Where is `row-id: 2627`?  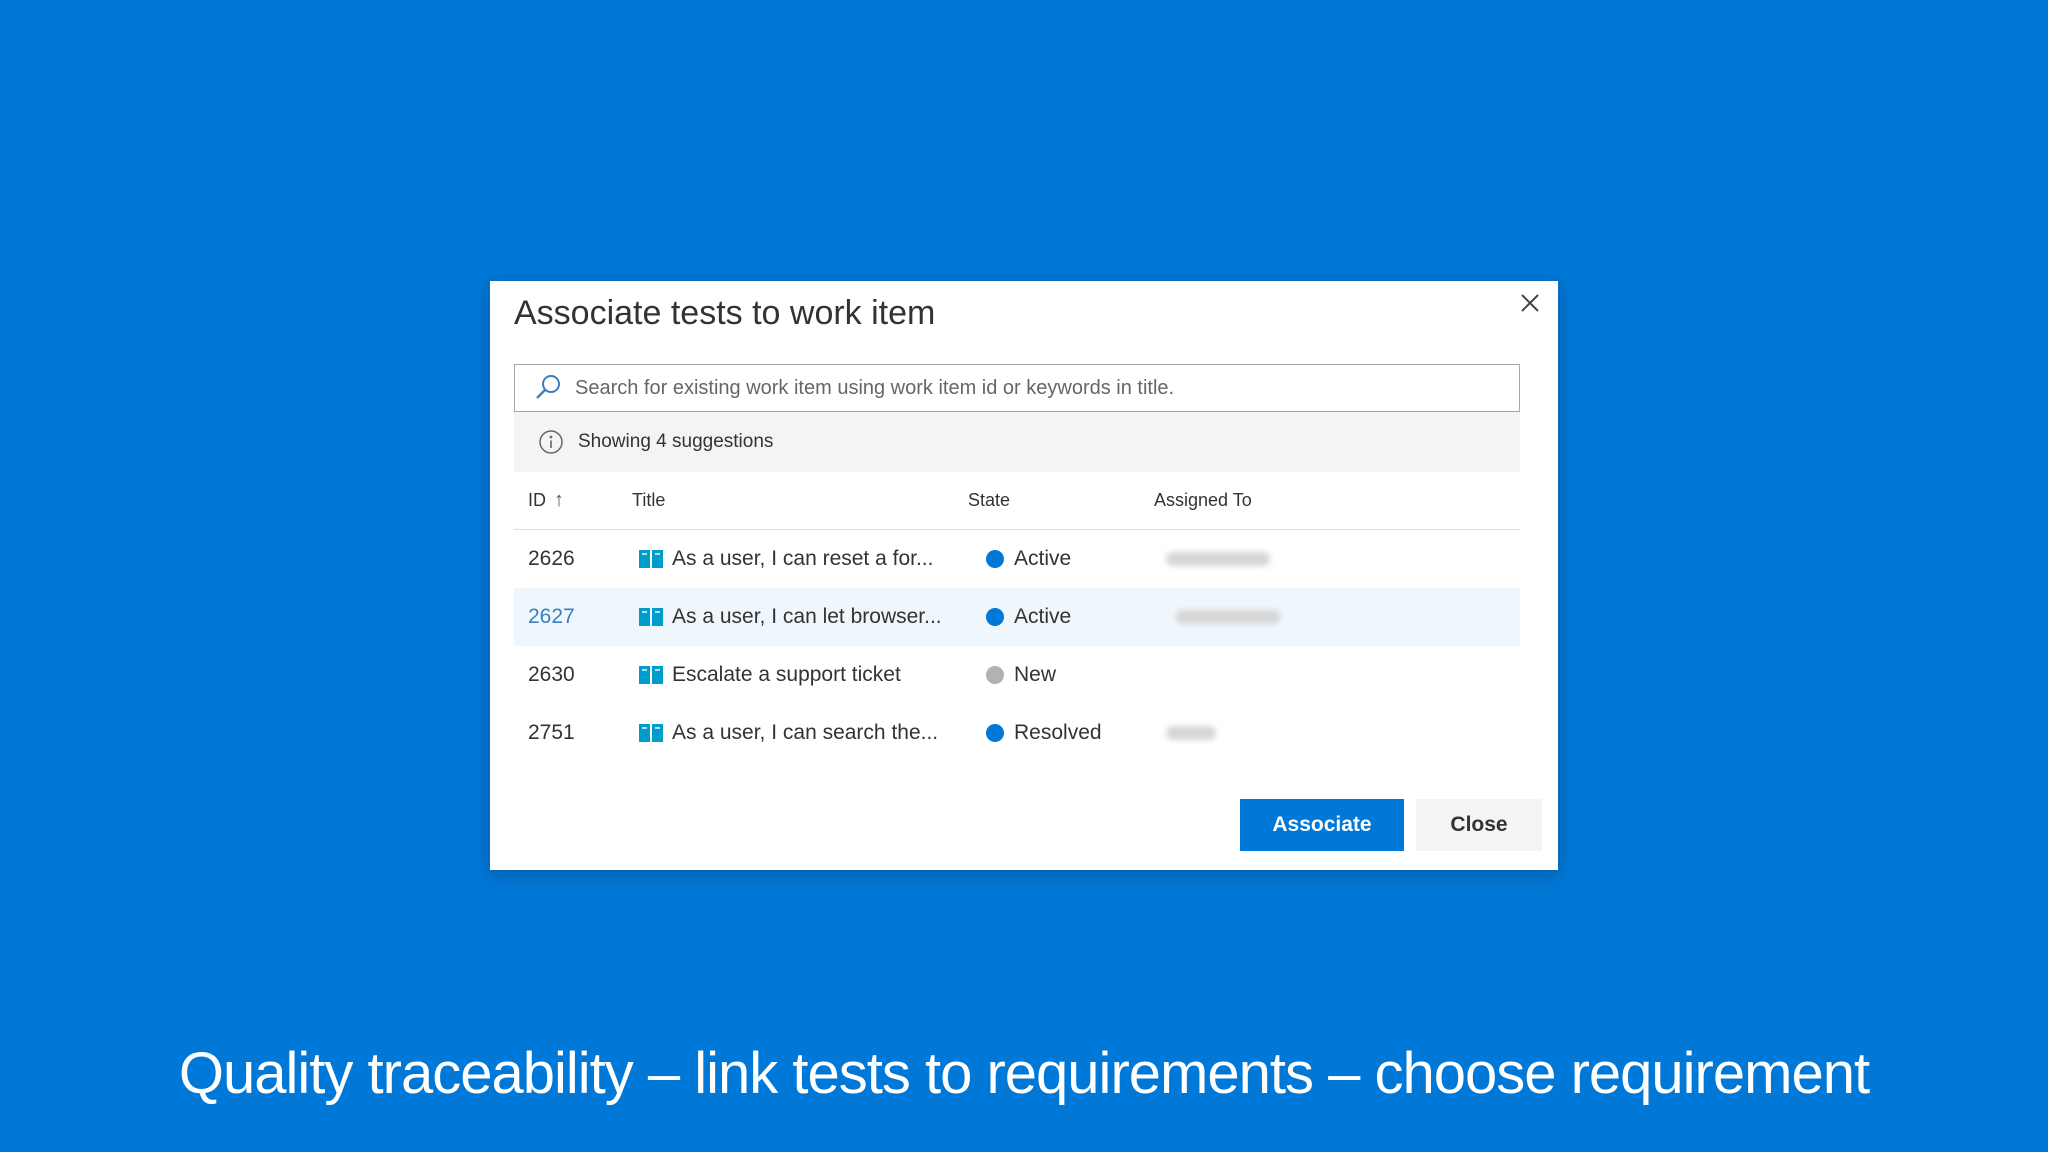 row-id: 2627 is located at coordinates (551, 616).